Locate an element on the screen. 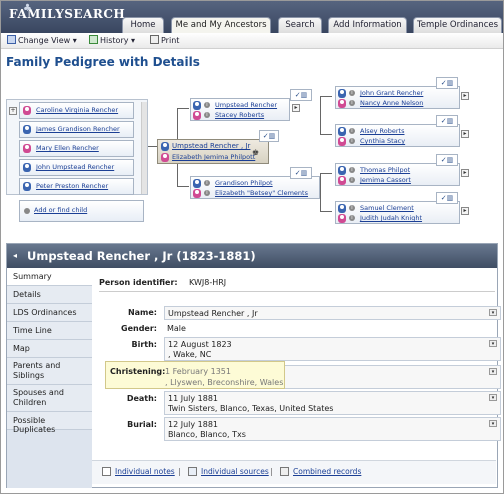  tab-temple-ordinances: Temple Ordinances is located at coordinates (457, 25).